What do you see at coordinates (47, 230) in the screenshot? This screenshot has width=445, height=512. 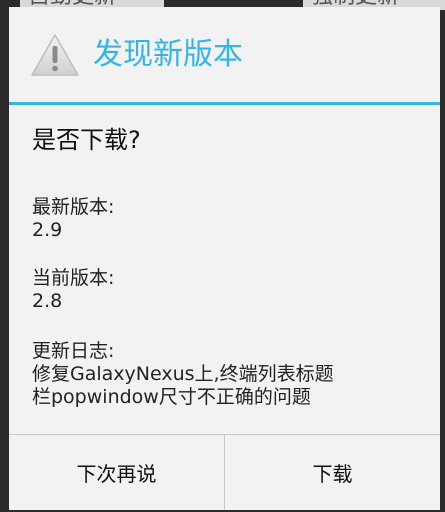 I see `latest-version-value: 2.9` at bounding box center [47, 230].